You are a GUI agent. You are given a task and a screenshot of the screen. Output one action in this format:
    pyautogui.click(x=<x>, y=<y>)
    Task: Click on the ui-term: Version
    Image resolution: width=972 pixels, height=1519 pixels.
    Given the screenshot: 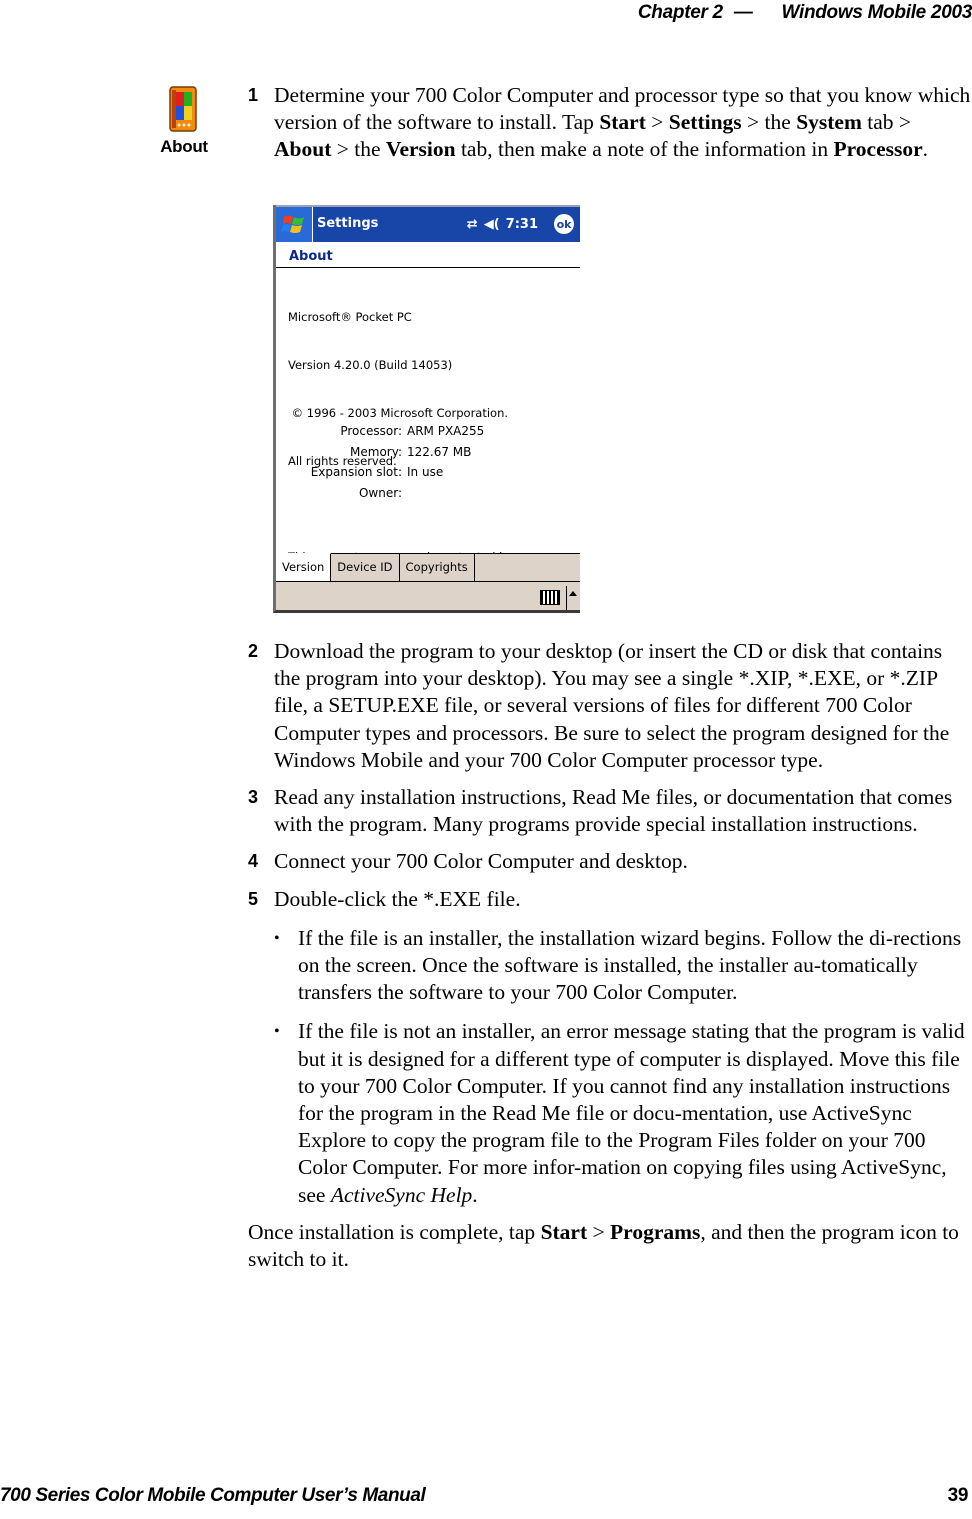 What is the action you would take?
    pyautogui.click(x=420, y=149)
    